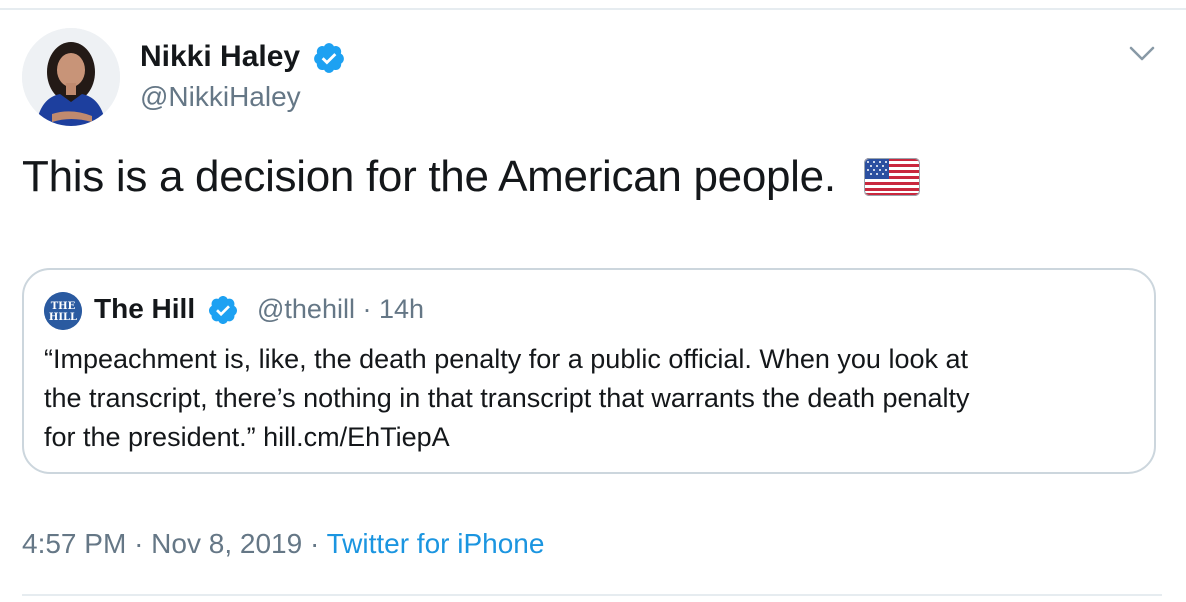 This screenshot has width=1186, height=602. What do you see at coordinates (63, 306) in the screenshot?
I see `svg-text: THE` at bounding box center [63, 306].